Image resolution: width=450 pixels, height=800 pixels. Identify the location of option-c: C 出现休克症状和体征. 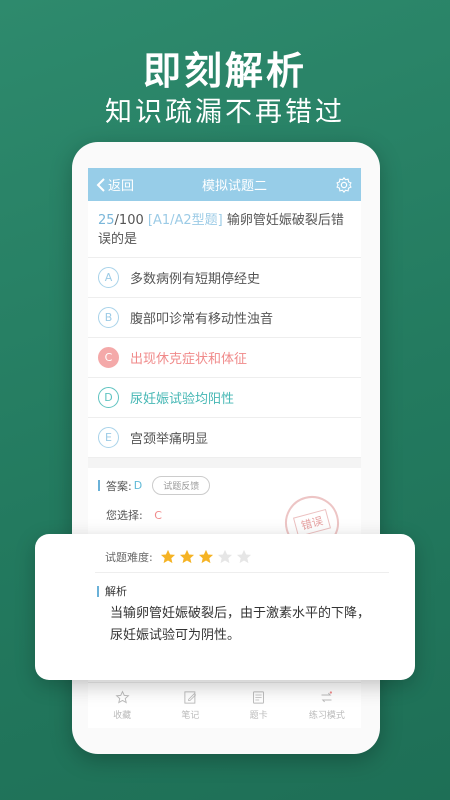
(224, 358).